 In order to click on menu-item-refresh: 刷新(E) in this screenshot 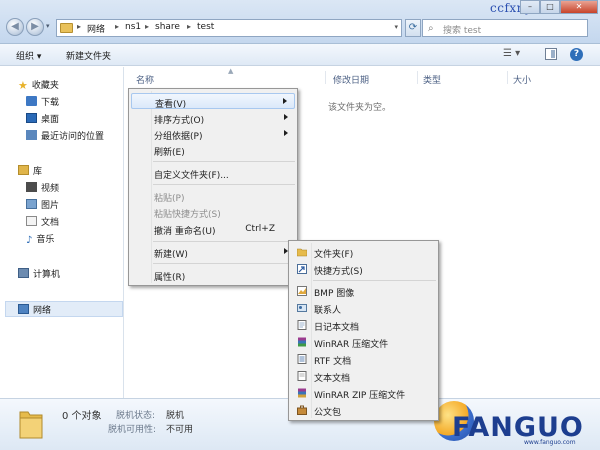, I will do `click(213, 150)`.